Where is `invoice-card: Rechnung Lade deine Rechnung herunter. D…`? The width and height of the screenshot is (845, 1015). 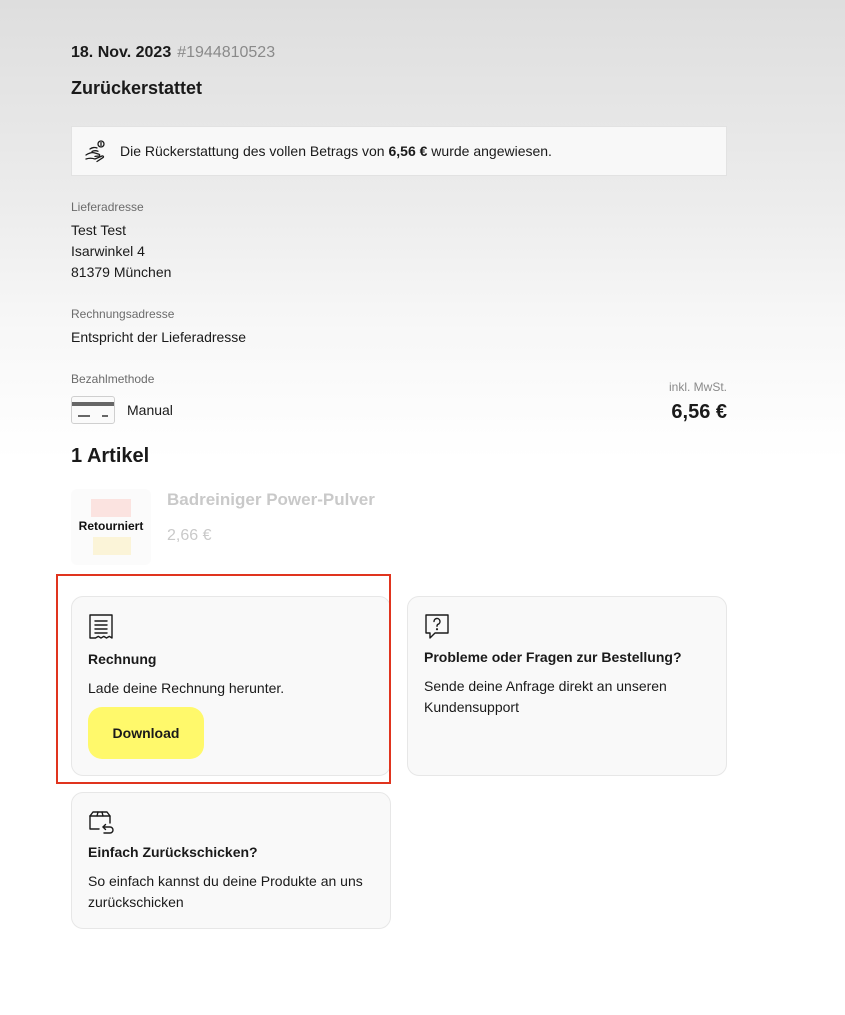 invoice-card: Rechnung Lade deine Rechnung herunter. D… is located at coordinates (231, 686).